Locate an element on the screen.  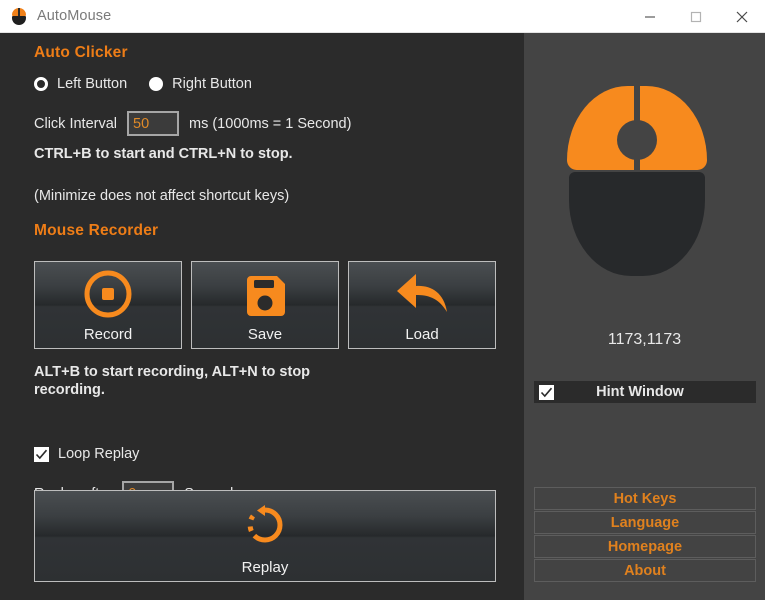
curved-back-arrow-icon is located at coordinates (422, 294).